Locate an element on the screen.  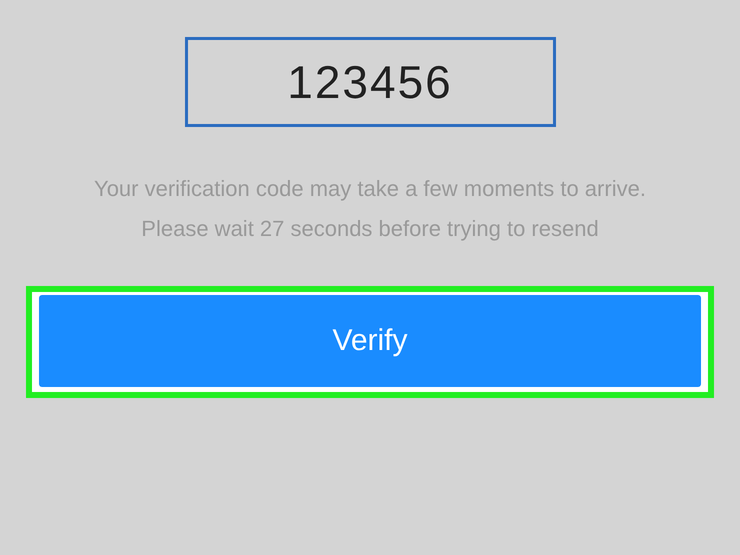
info-text: Please wait 27 seconds before trying to resend is located at coordinates (370, 229).